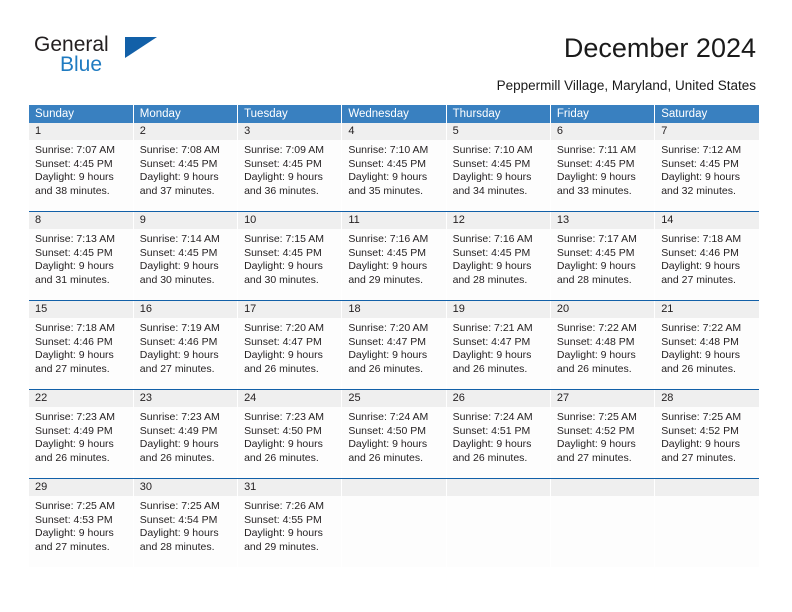 The height and width of the screenshot is (612, 792). What do you see at coordinates (81, 131) in the screenshot?
I see `day-number: 1` at bounding box center [81, 131].